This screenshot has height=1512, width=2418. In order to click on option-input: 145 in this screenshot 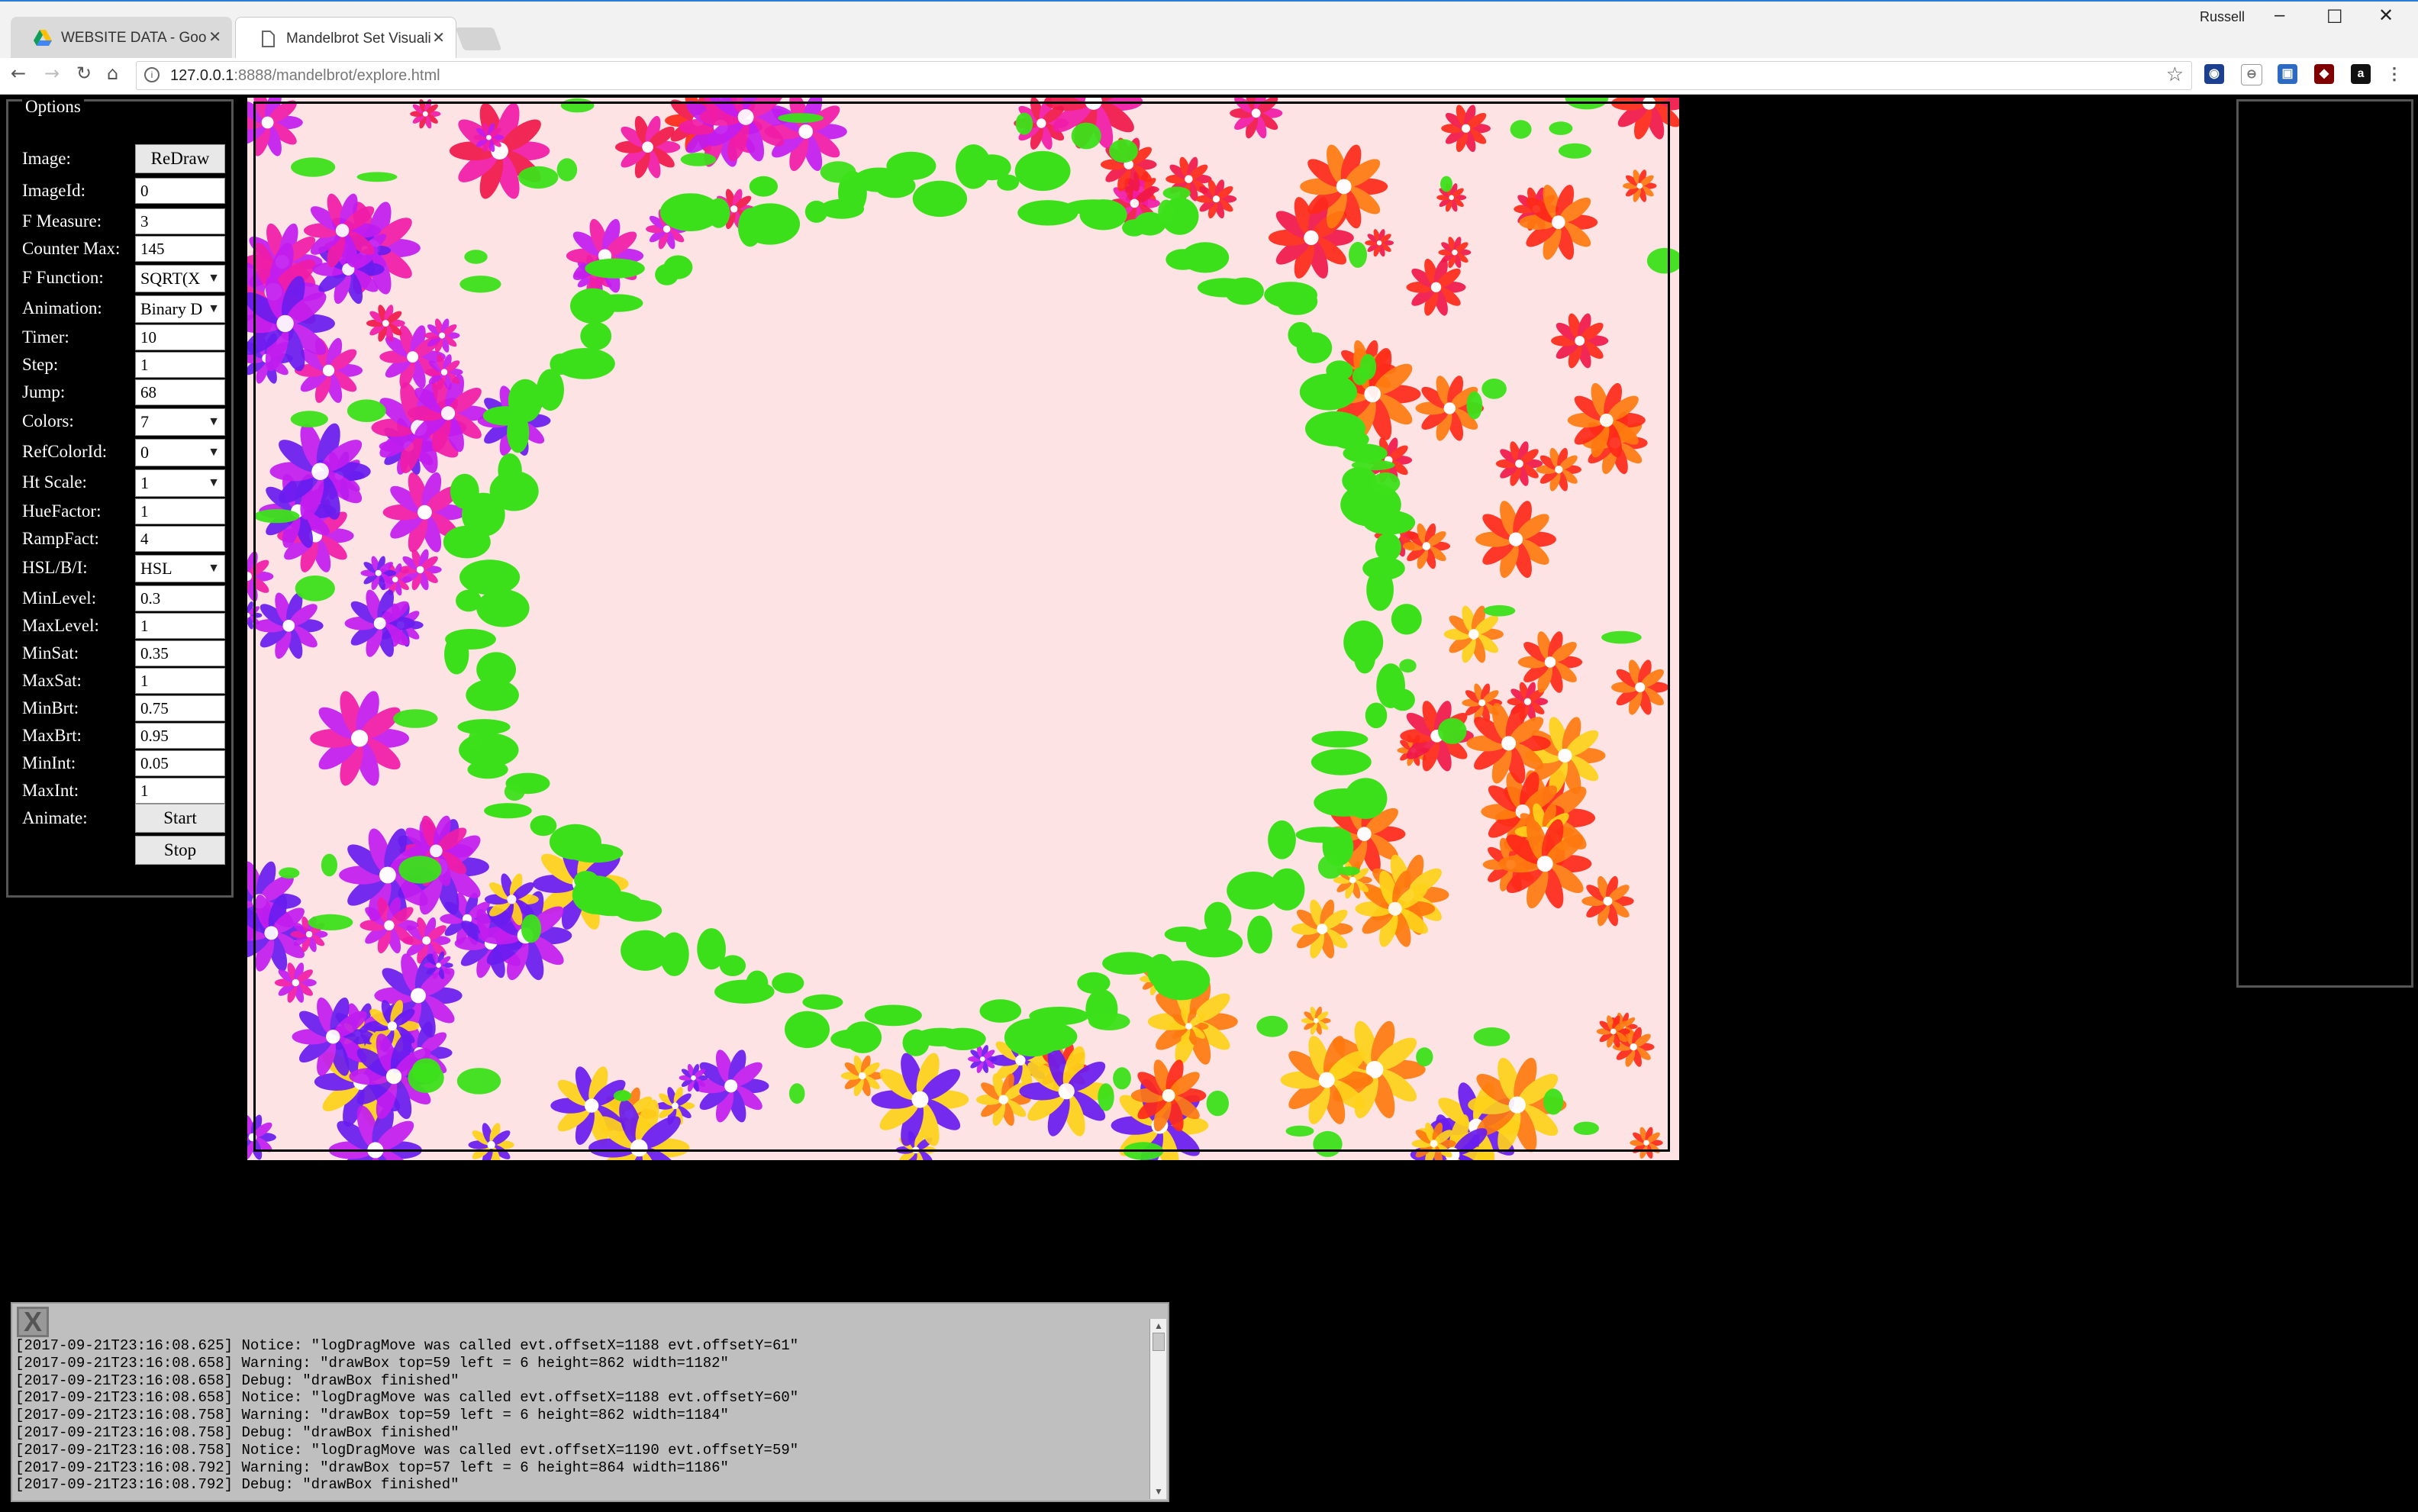, I will do `click(180, 249)`.